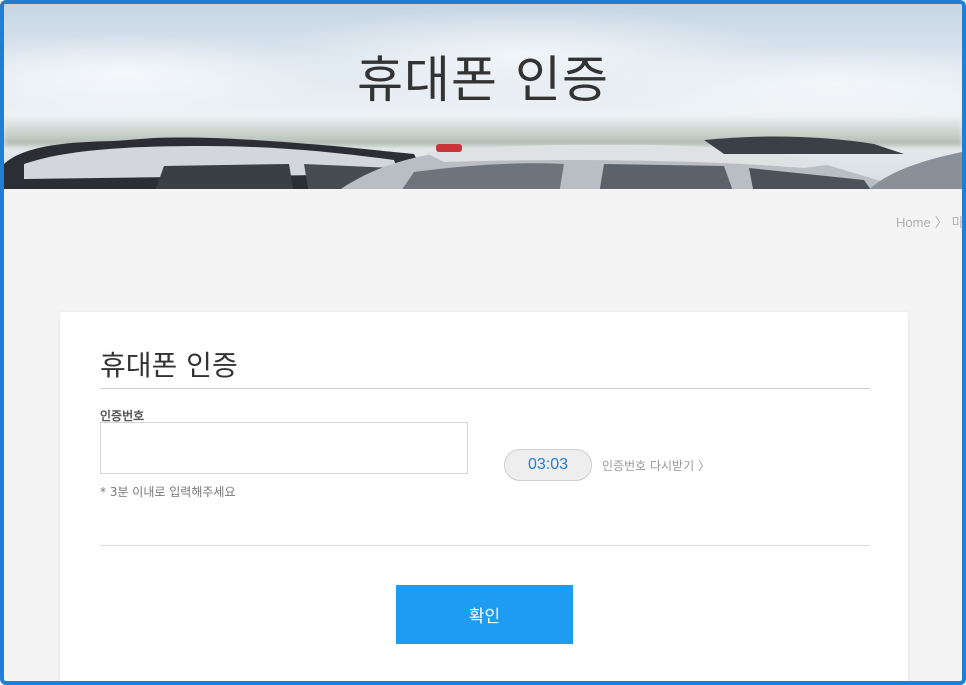 The height and width of the screenshot is (685, 966). I want to click on hero-title: 휴대폰 인증, so click(483, 80).